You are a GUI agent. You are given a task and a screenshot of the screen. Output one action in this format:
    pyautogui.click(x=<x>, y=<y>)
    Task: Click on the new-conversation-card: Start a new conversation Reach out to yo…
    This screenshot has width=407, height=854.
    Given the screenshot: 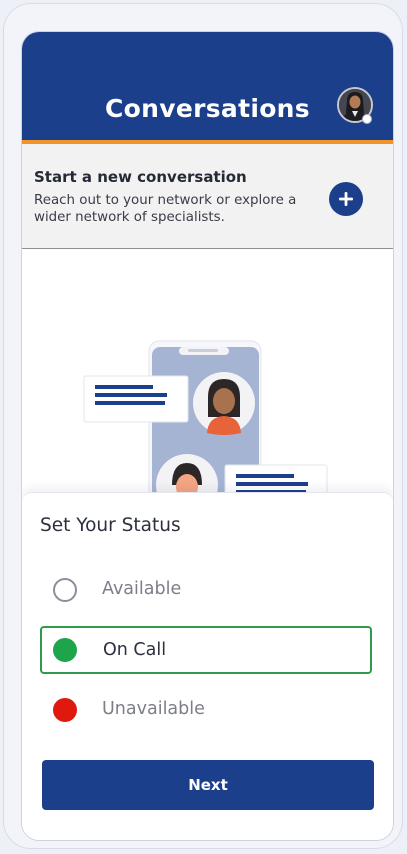 What is the action you would take?
    pyautogui.click(x=207, y=196)
    